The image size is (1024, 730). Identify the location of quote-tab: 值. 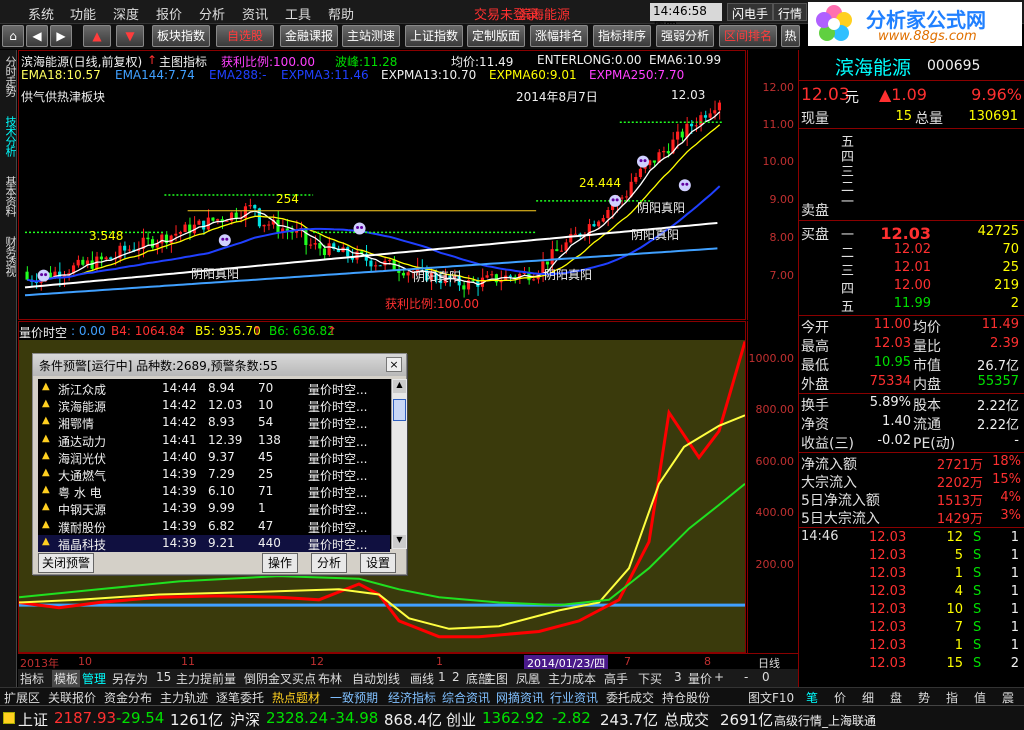
(980, 697).